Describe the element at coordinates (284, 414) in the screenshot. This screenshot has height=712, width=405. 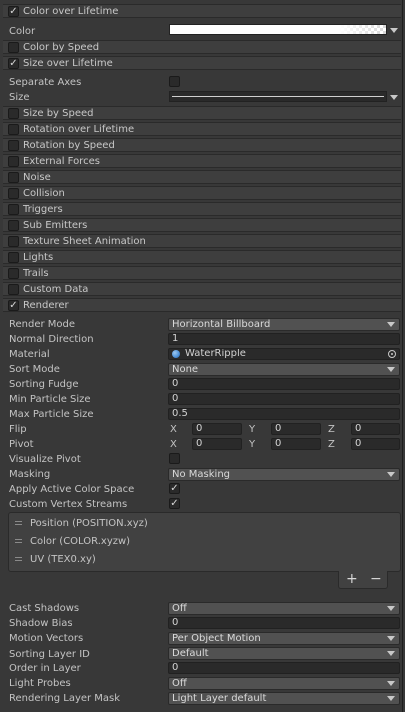
I see `max-particle-size-field: 0.5` at that location.